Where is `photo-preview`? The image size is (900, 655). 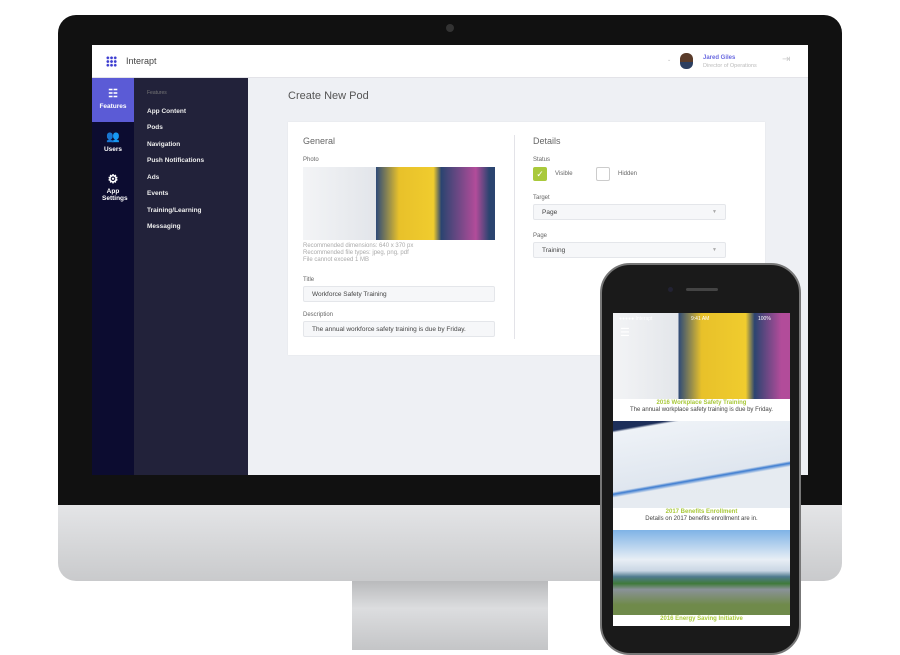 photo-preview is located at coordinates (399, 203).